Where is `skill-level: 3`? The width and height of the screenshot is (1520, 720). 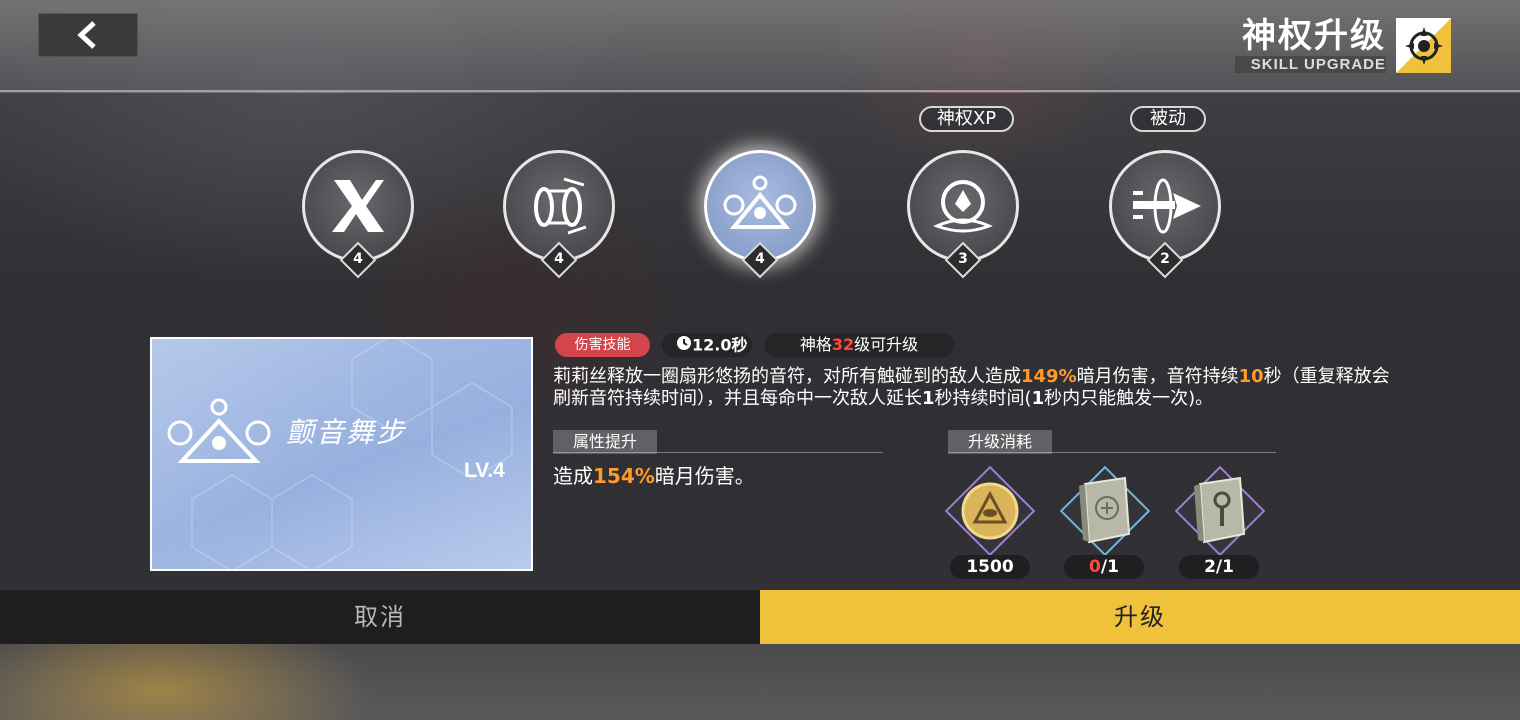 skill-level: 3 is located at coordinates (963, 259).